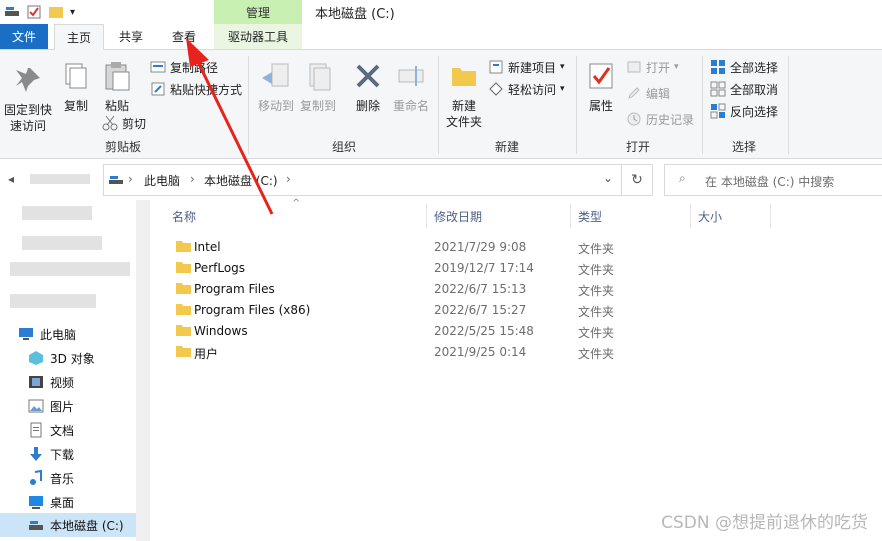 This screenshot has width=882, height=541. I want to click on nav-item-3d-objects: 3D 对象, so click(61, 358).